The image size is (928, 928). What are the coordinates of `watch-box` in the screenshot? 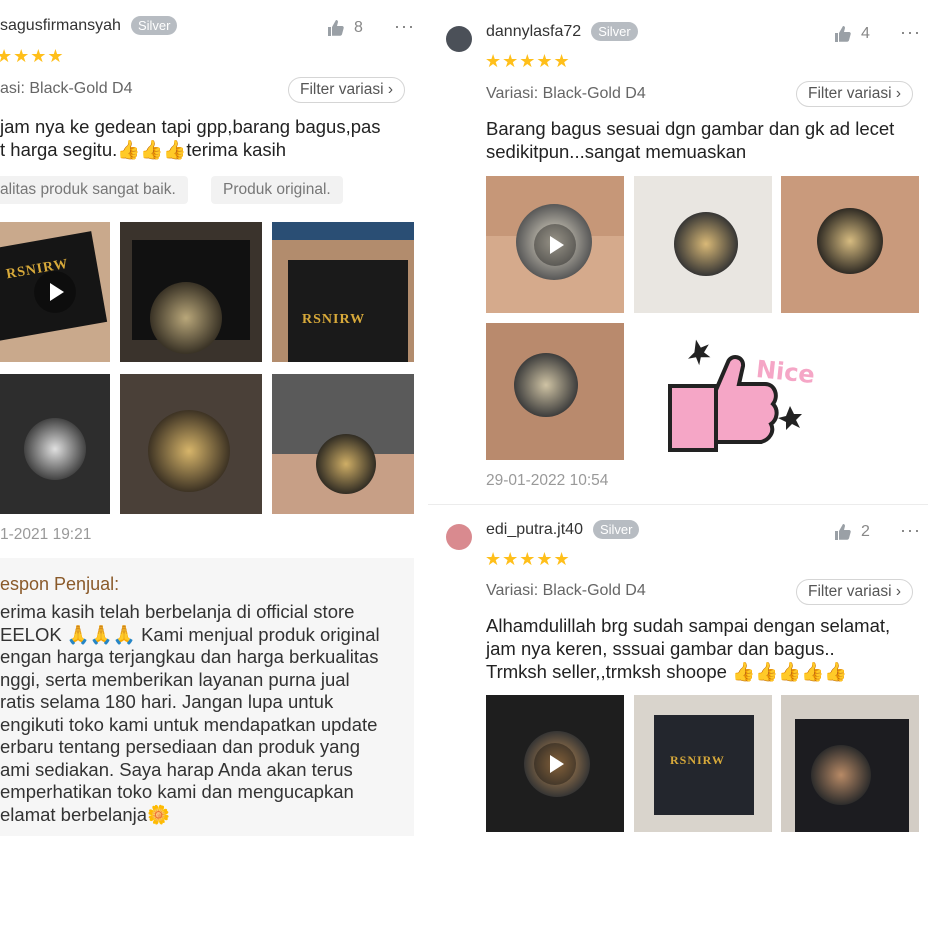 It's located at (348, 311).